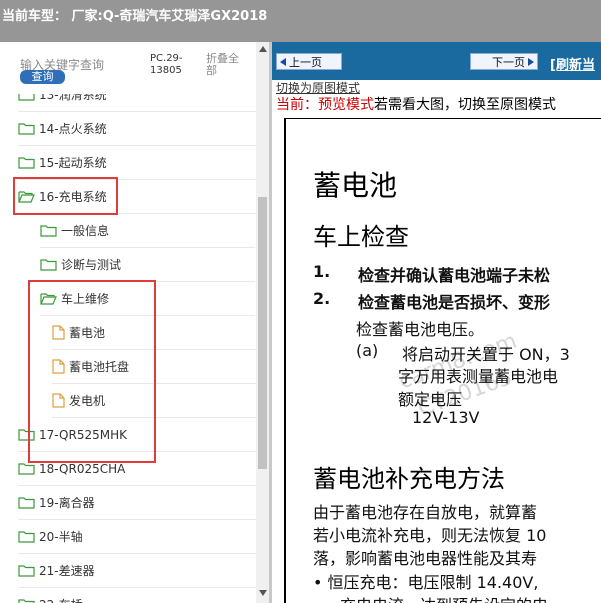 This screenshot has height=603, width=601. What do you see at coordinates (436, 61) in the screenshot?
I see `nav-bar: 上一页 下一页 [刷新当` at bounding box center [436, 61].